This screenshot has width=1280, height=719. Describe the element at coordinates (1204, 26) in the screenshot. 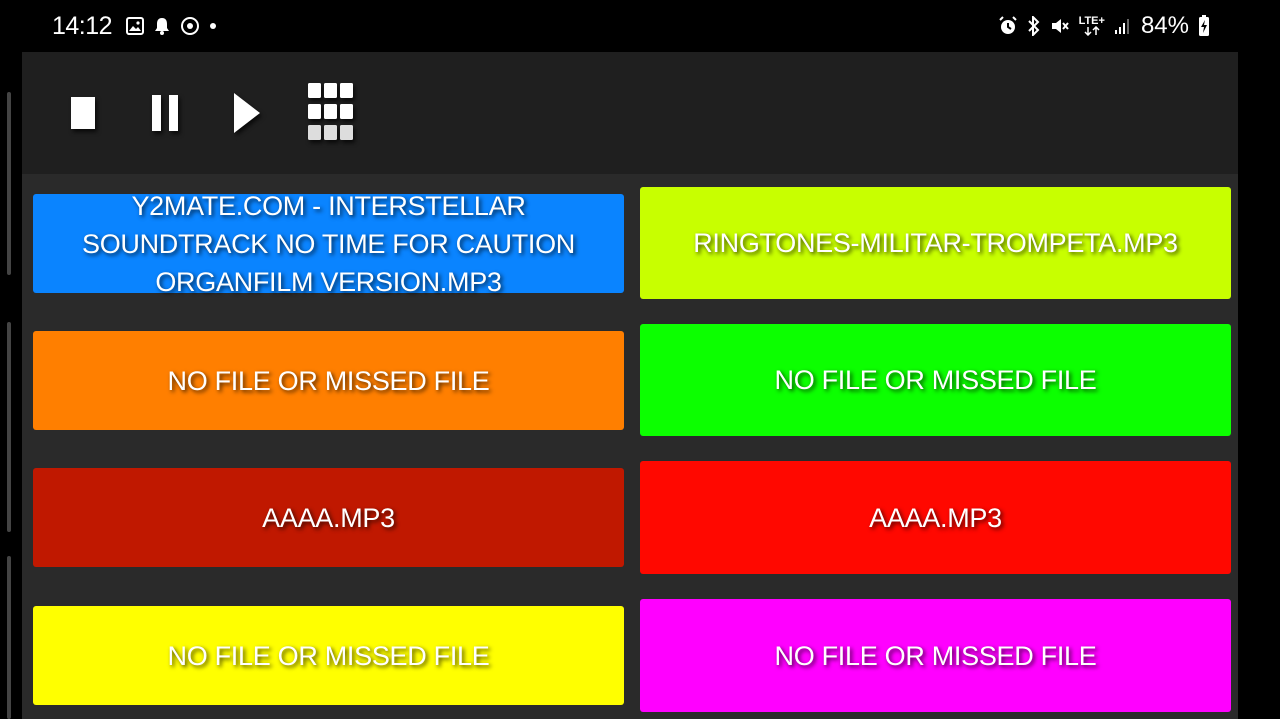

I see `battery-icon` at that location.